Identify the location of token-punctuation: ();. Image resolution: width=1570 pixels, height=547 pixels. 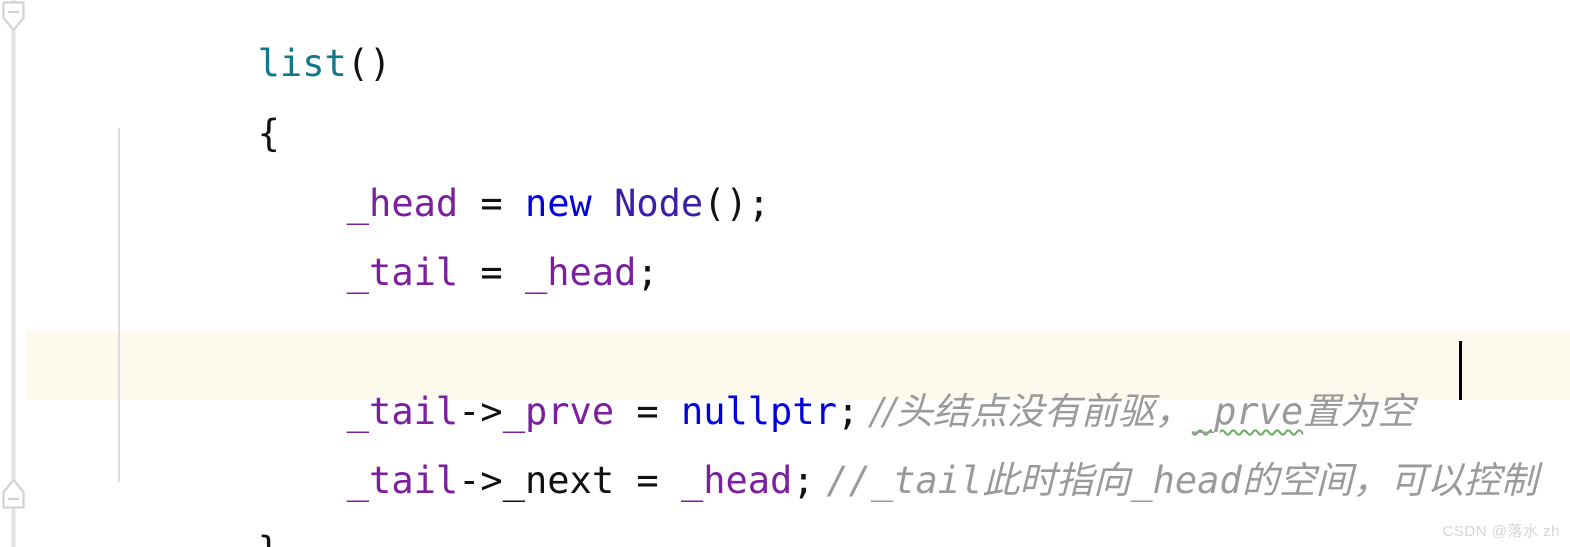
(737, 203).